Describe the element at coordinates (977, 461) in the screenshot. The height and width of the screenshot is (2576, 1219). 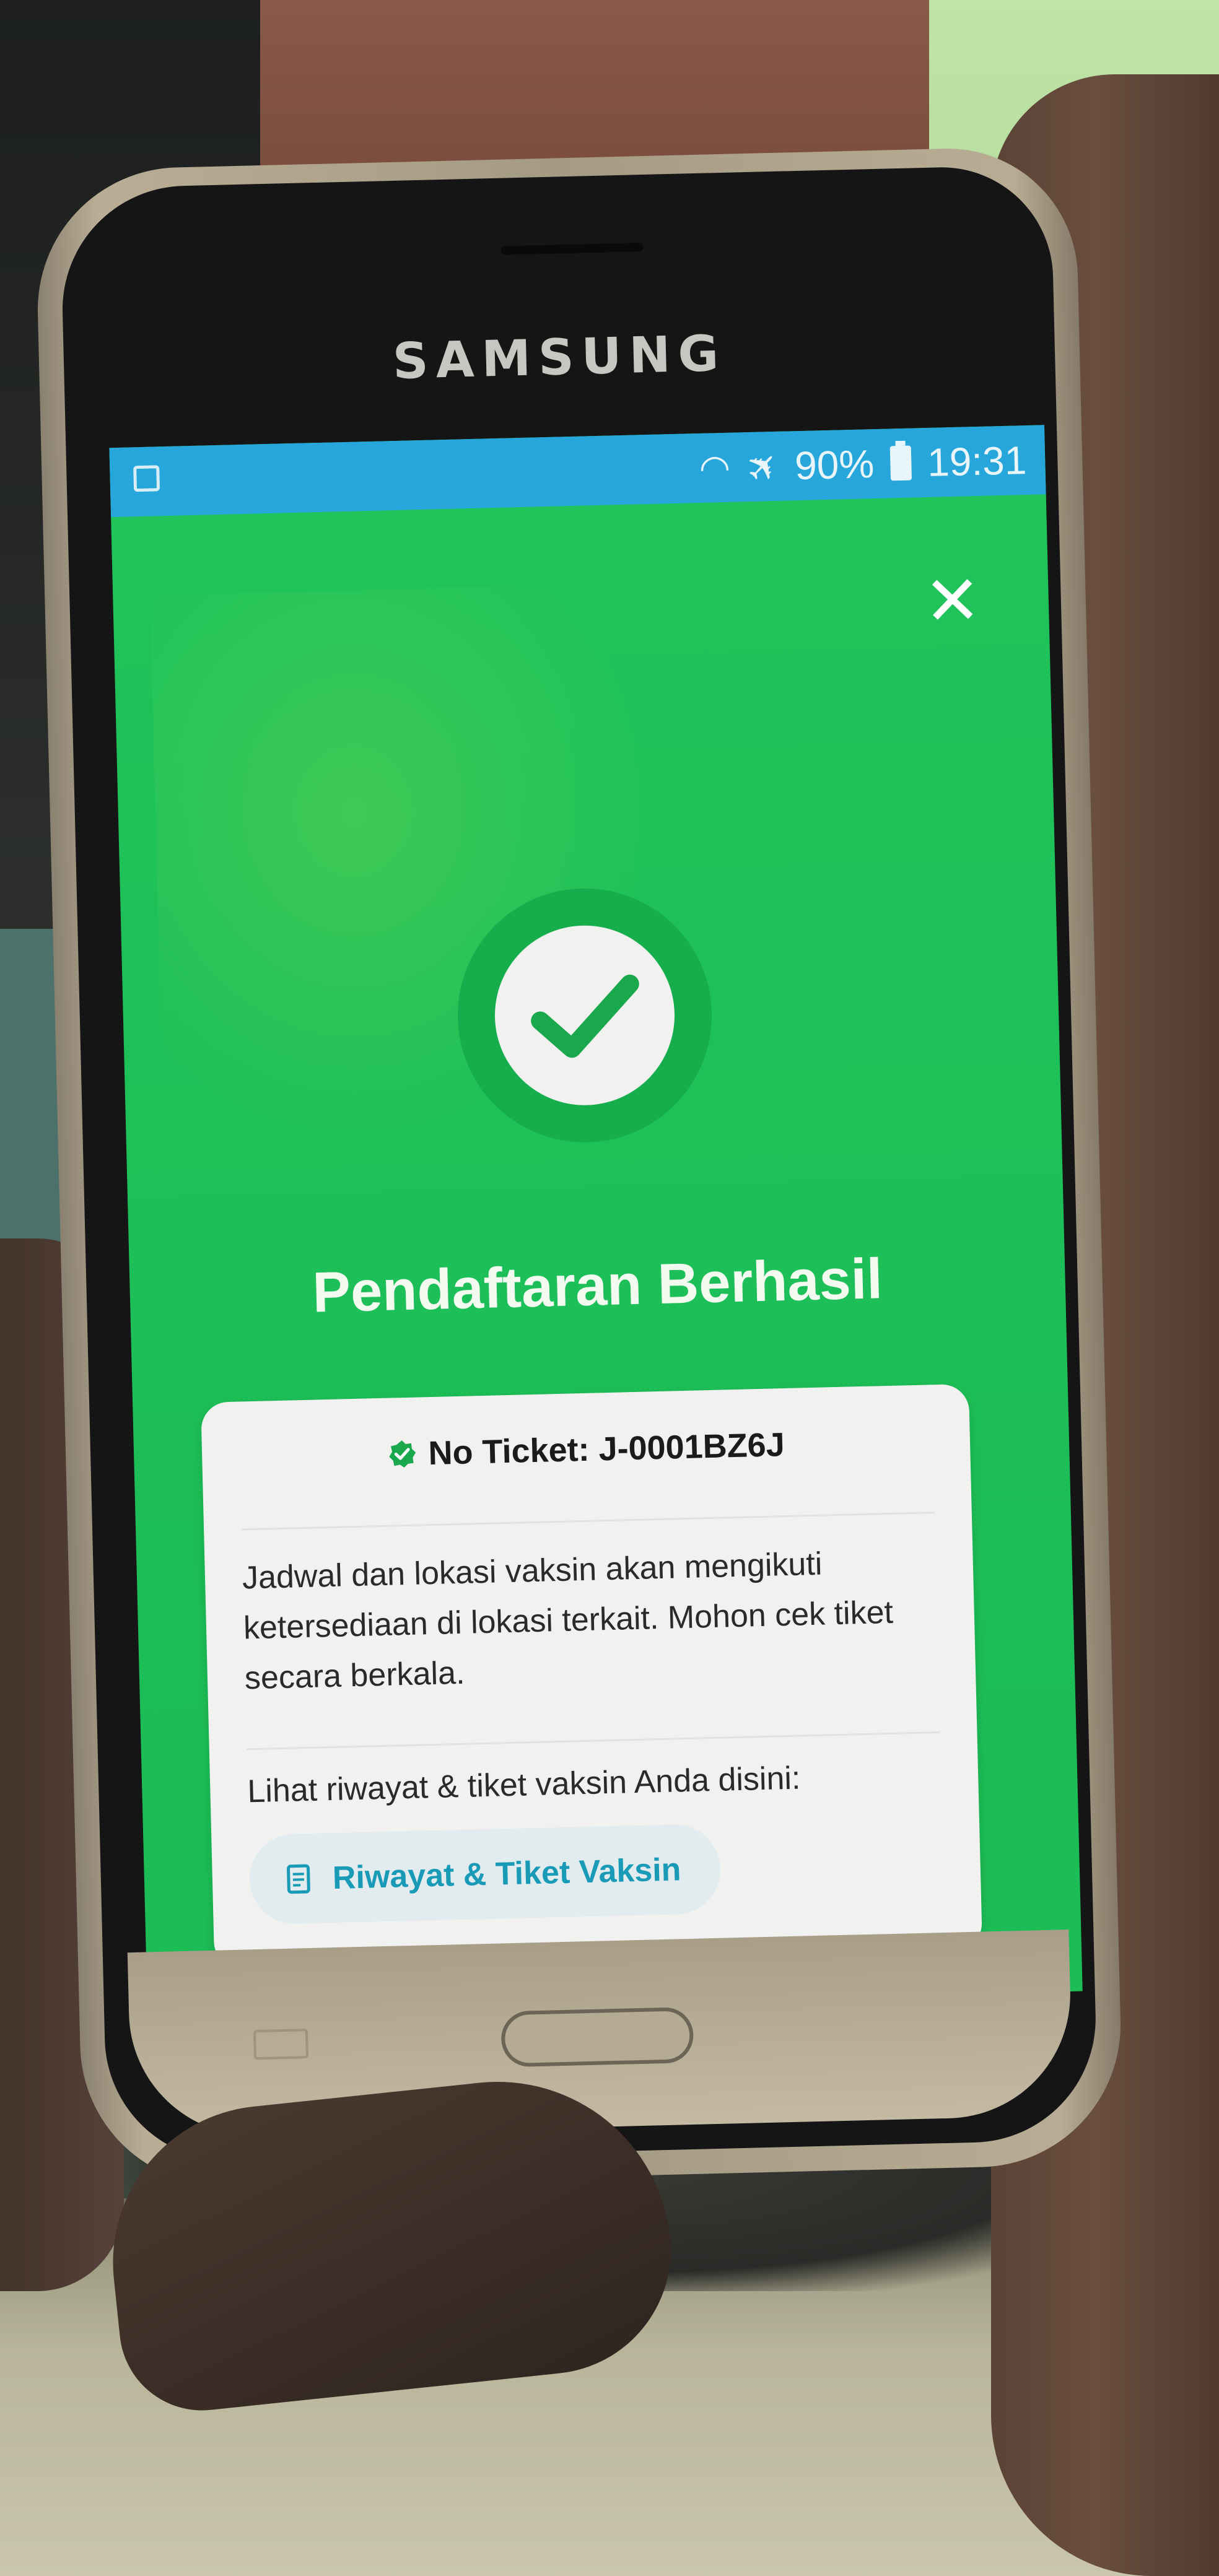
I see `status-time: 19:31` at that location.